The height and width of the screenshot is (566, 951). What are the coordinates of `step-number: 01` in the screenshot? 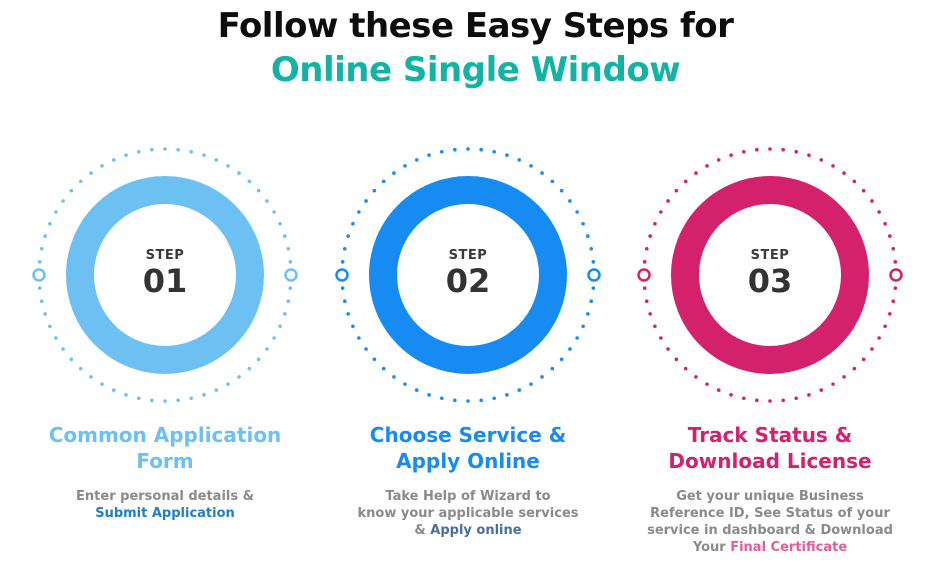 It's located at (165, 281).